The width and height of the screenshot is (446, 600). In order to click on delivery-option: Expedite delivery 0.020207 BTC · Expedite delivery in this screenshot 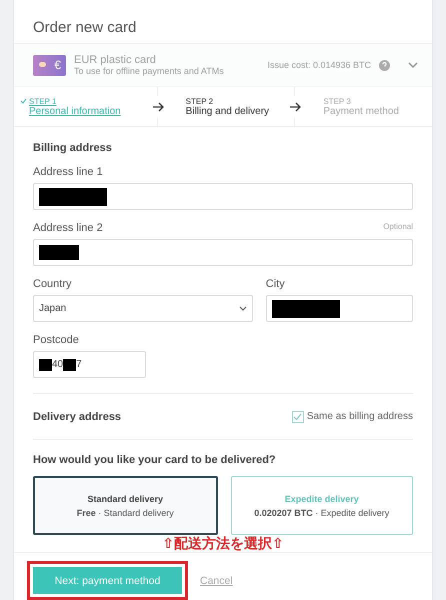, I will do `click(321, 505)`.